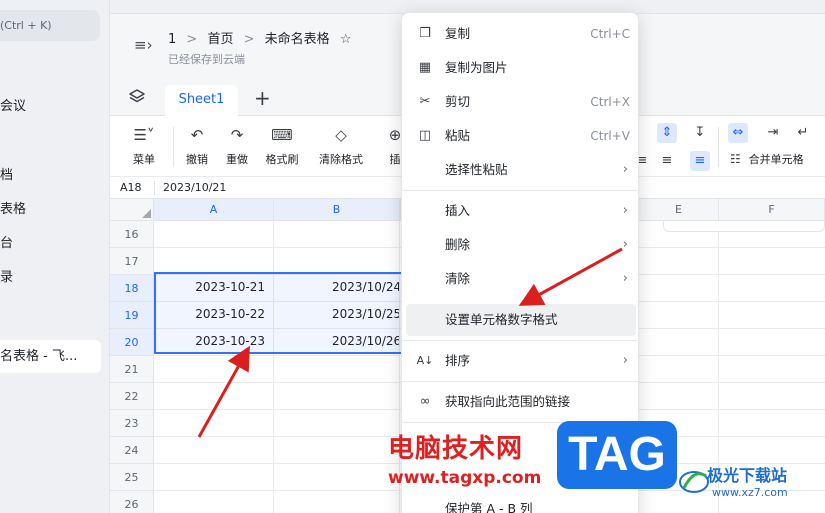 Image resolution: width=825 pixels, height=513 pixels. I want to click on search-box: (Ctrl + K), so click(50, 25).